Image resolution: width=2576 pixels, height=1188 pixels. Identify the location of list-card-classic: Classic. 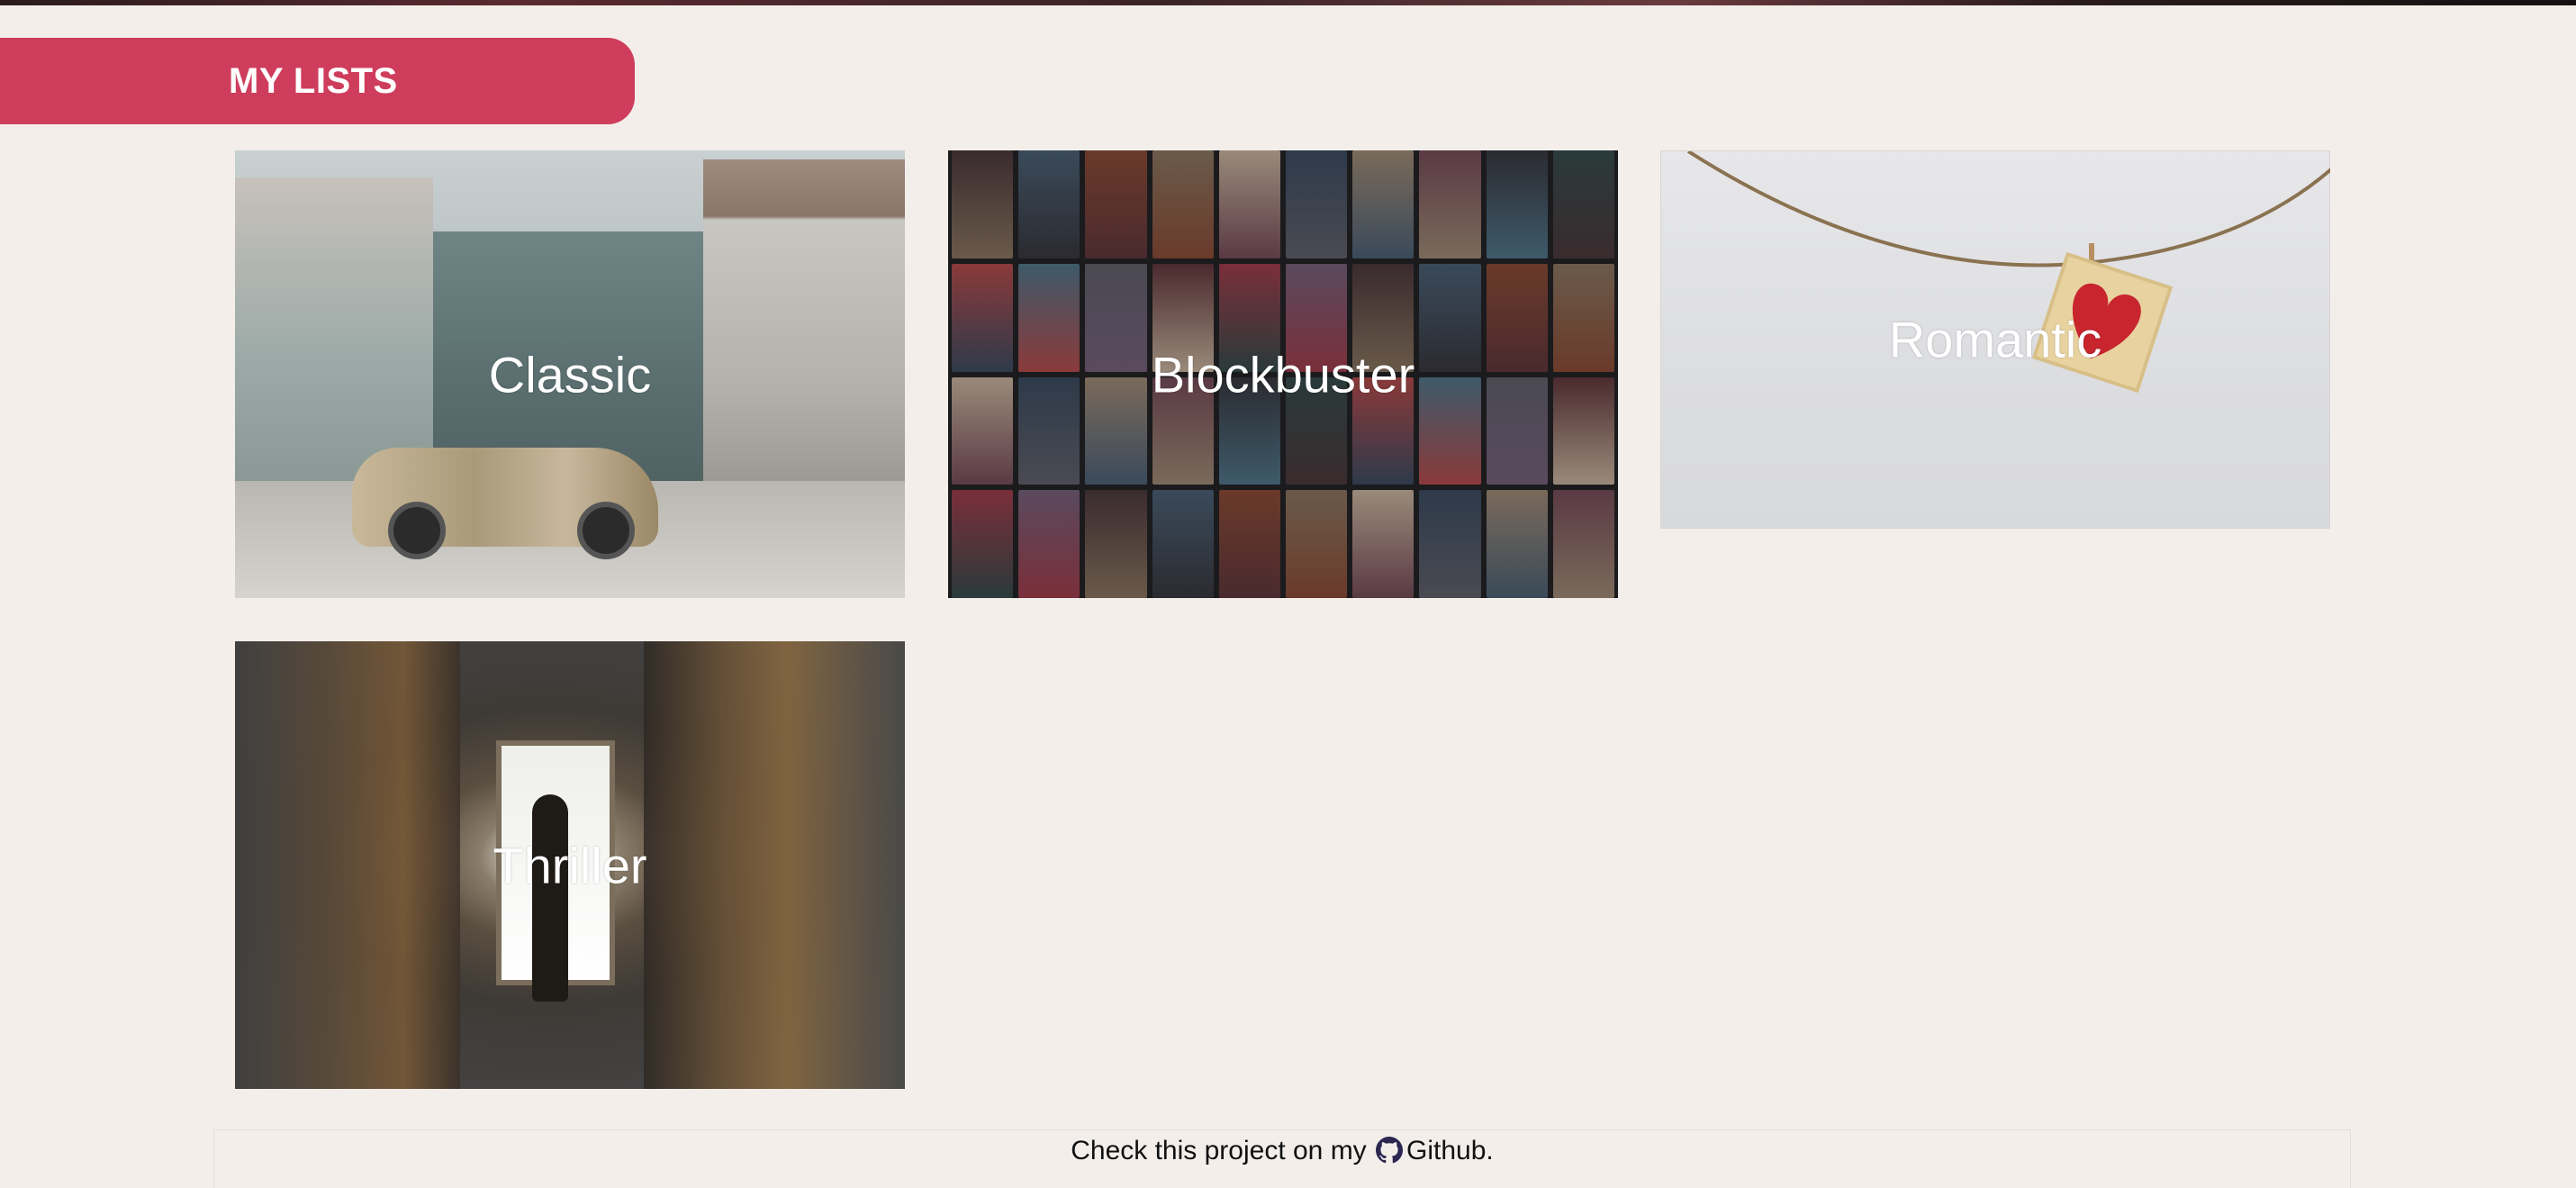
(570, 374).